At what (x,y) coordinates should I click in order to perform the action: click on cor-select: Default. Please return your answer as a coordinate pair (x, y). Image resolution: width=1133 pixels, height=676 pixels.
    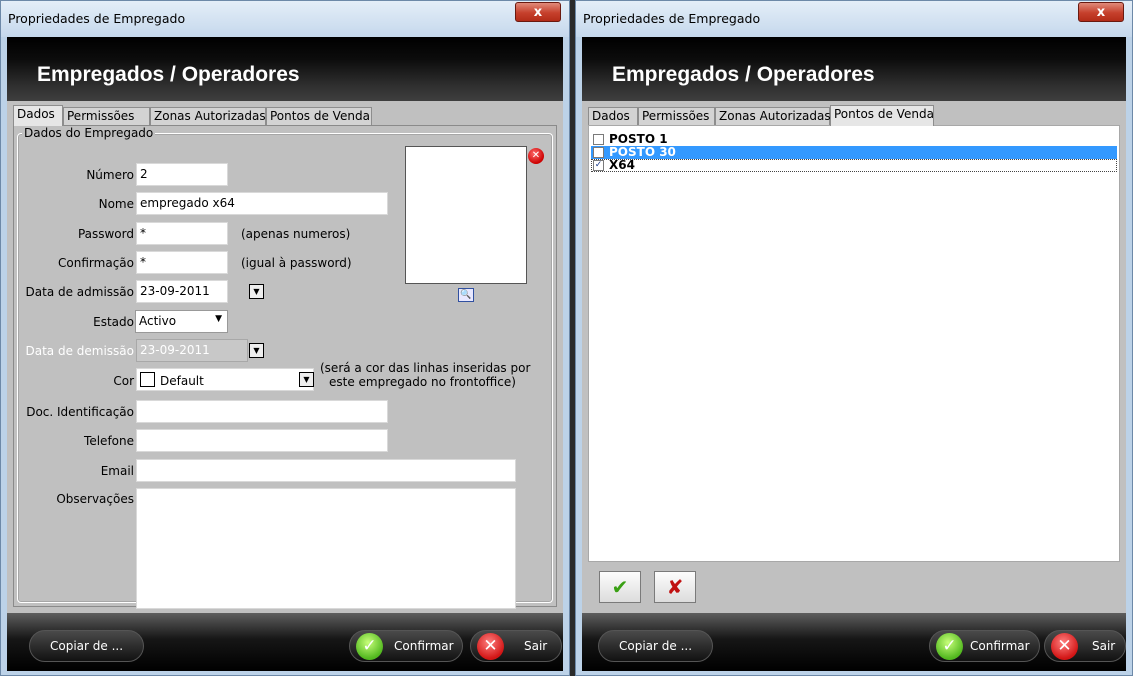
    Looking at the image, I should click on (225, 379).